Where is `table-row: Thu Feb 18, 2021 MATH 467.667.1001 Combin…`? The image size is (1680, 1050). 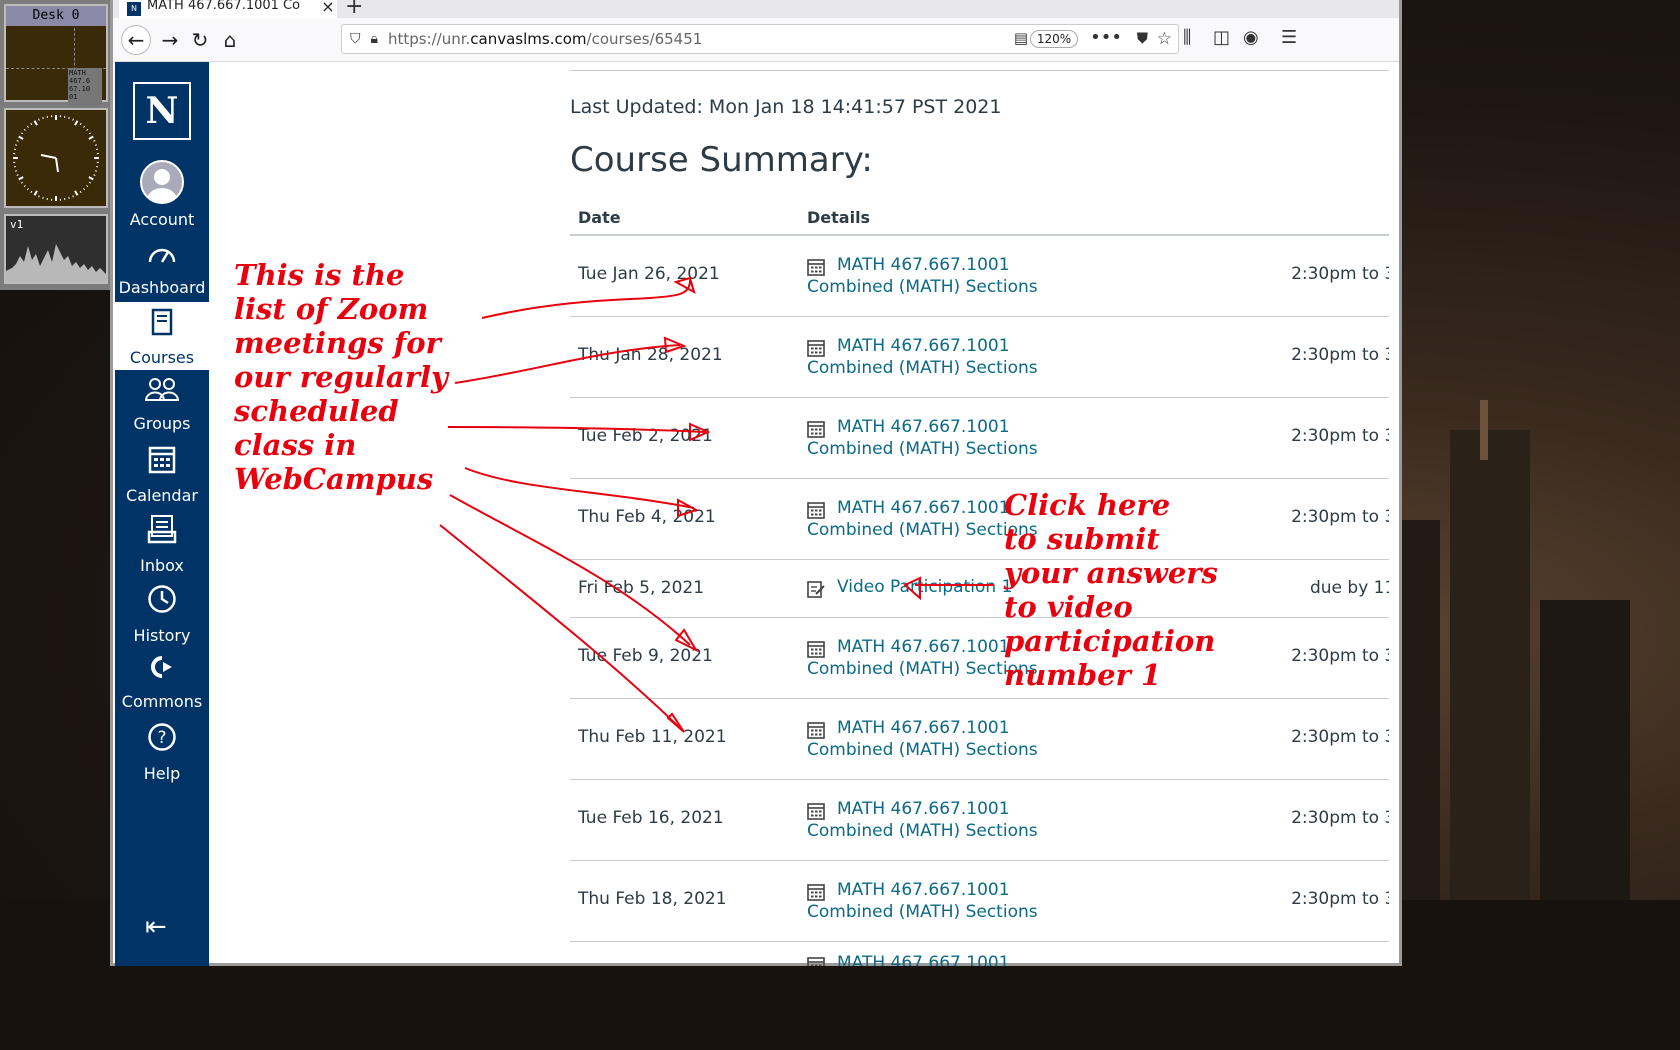
table-row: Thu Feb 18, 2021 MATH 467.667.1001 Combin… is located at coordinates (979, 901).